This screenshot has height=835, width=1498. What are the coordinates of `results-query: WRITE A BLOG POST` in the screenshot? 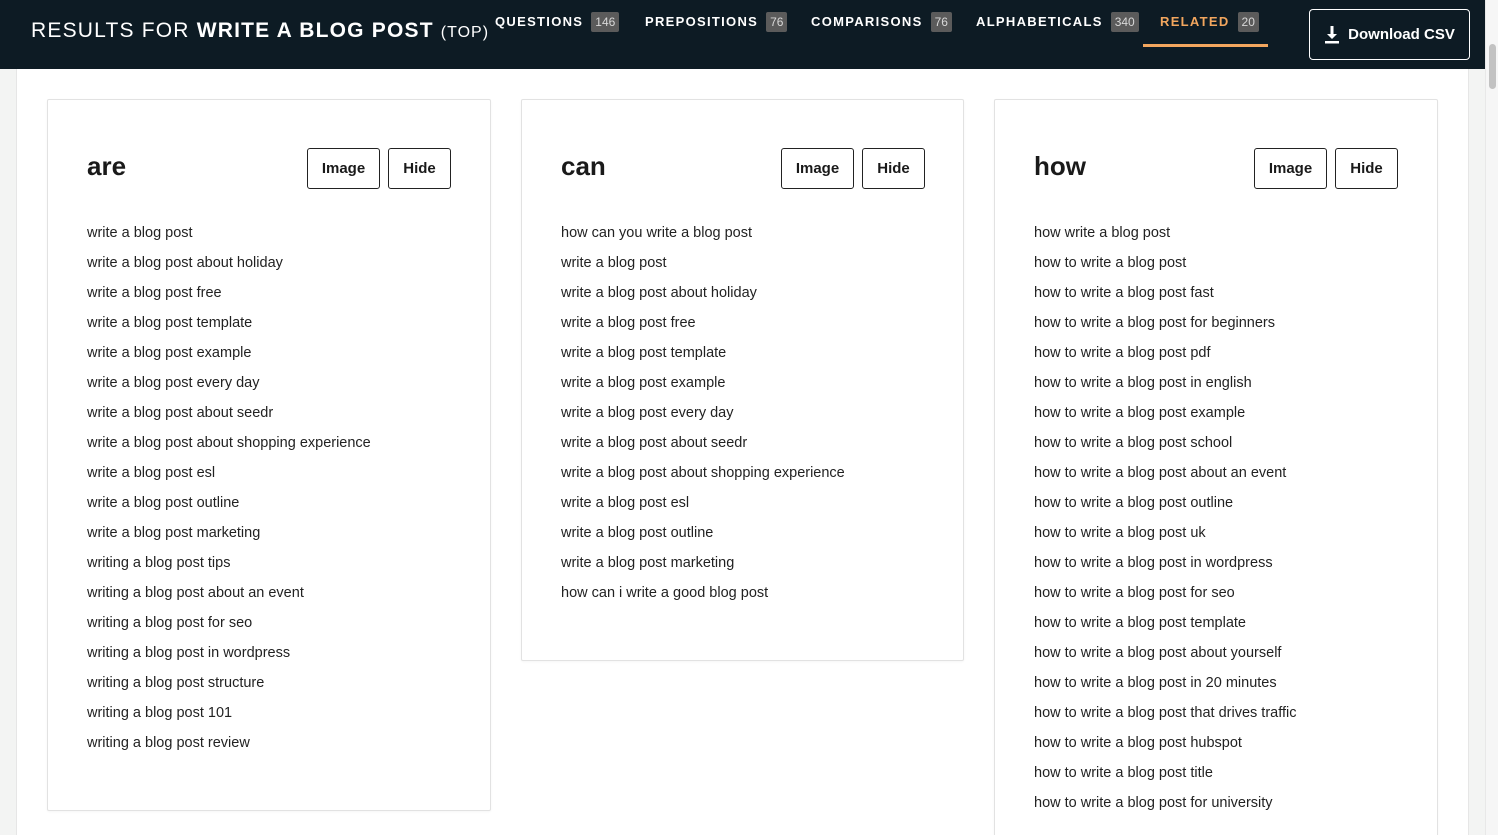 It's located at (315, 30).